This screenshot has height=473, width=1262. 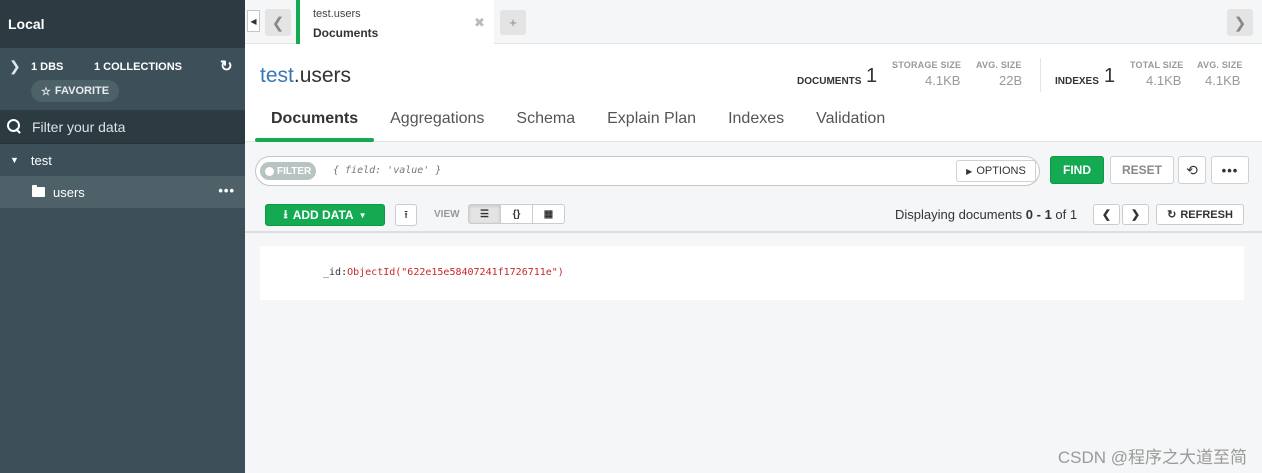 What do you see at coordinates (1192, 170) in the screenshot?
I see `history-icon: ⟲` at bounding box center [1192, 170].